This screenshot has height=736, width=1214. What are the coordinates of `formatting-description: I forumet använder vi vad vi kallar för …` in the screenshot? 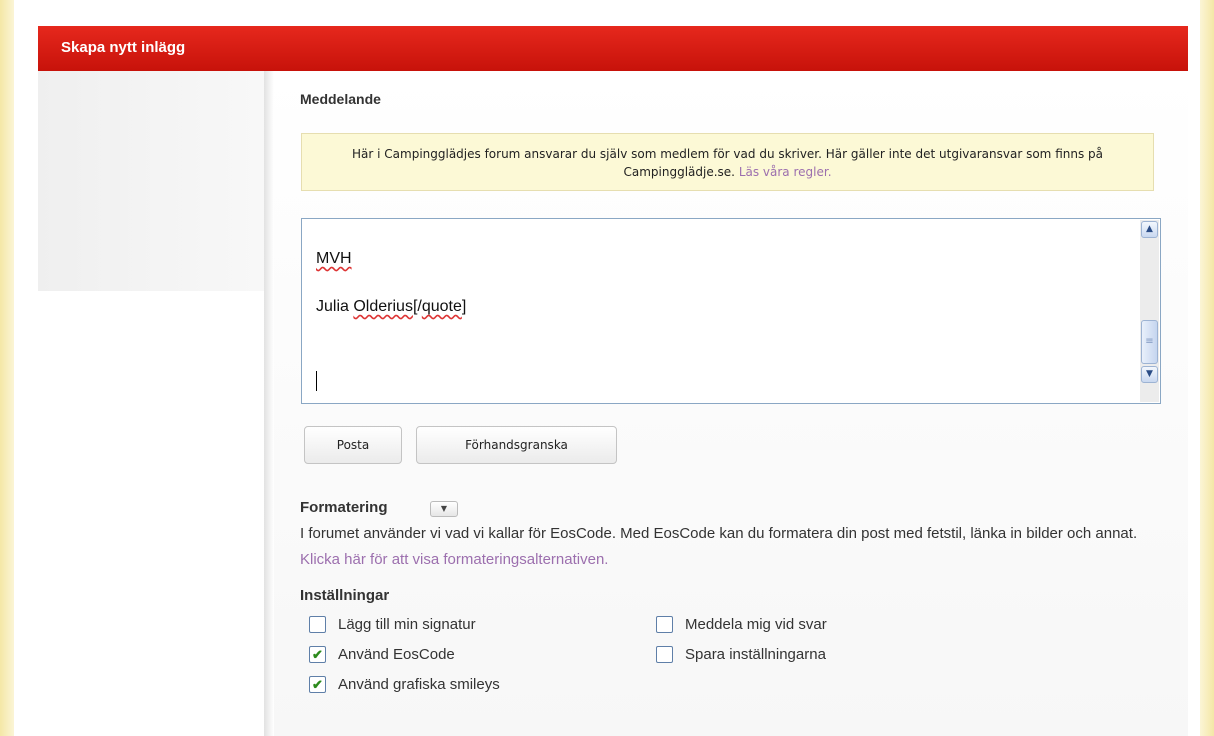 It's located at (740, 547).